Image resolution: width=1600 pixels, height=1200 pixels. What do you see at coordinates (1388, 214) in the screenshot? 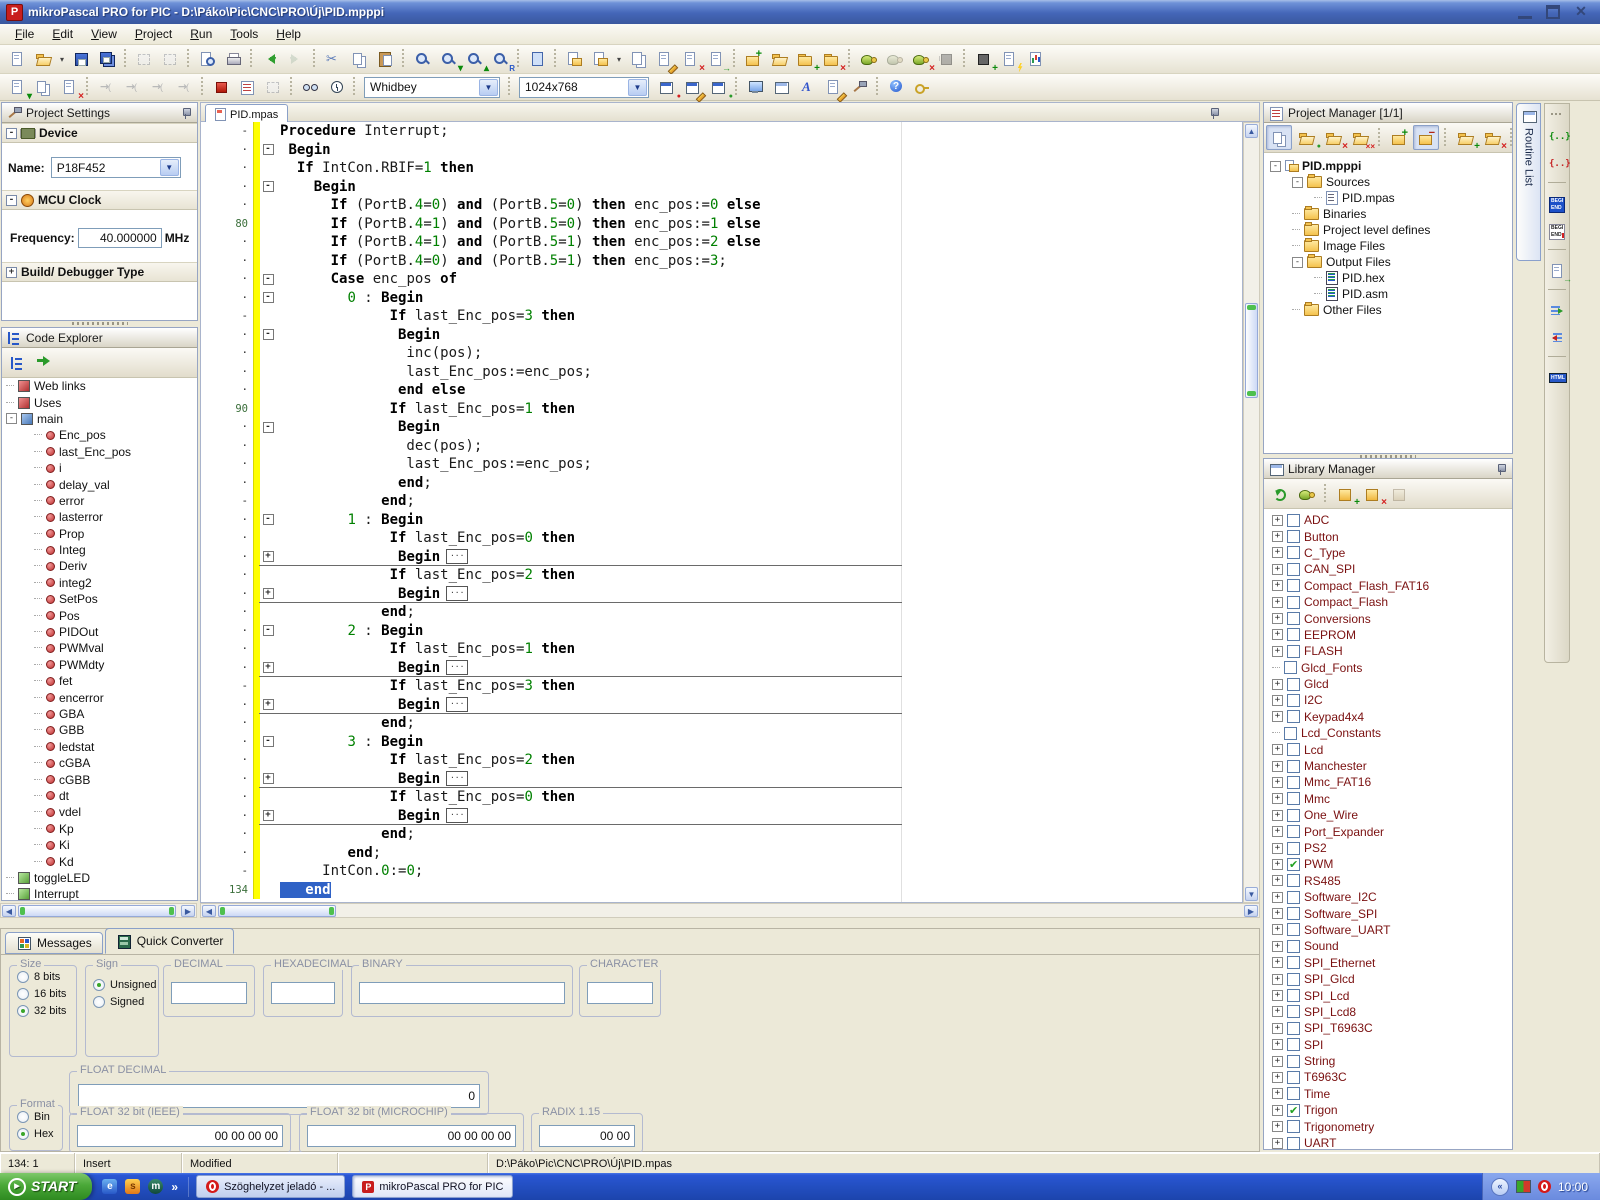
I see `project-item-binaries: Binaries` at bounding box center [1388, 214].